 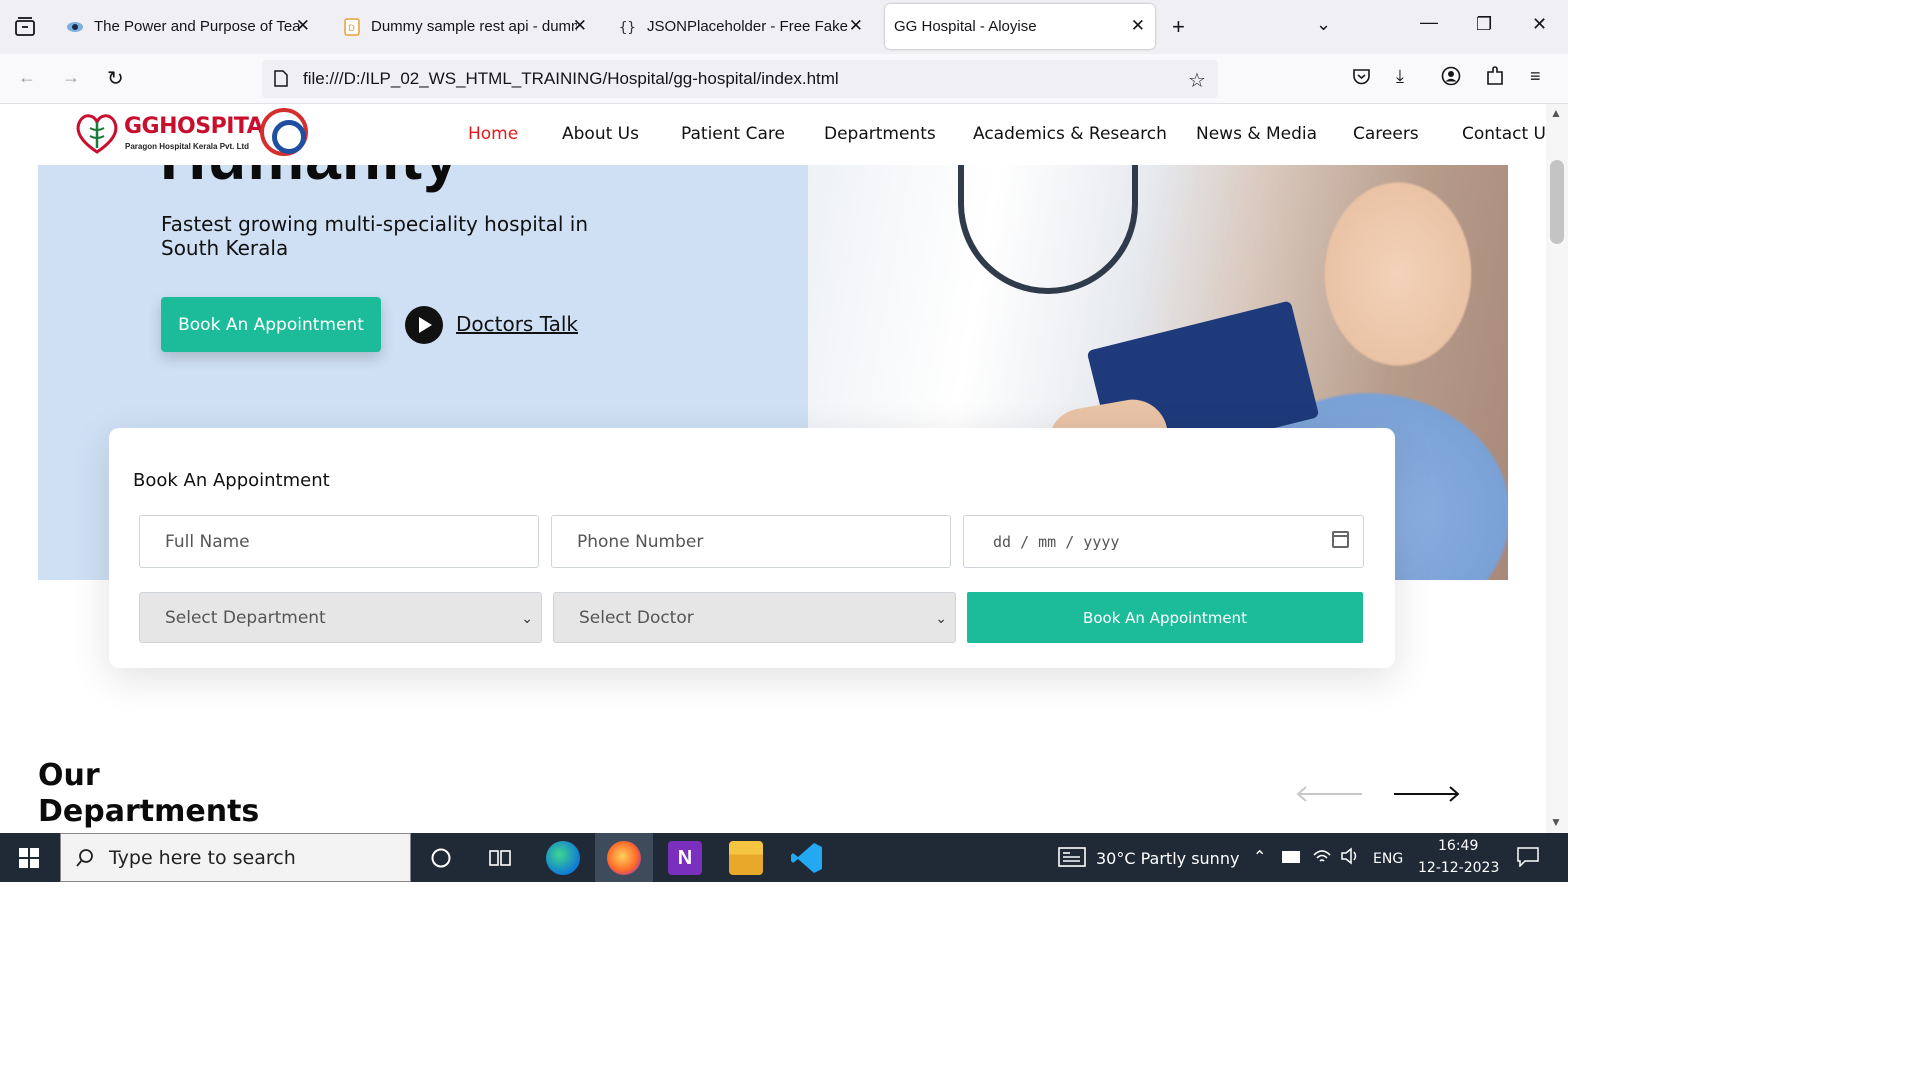 I want to click on weather-news-icon, so click(x=1072, y=857).